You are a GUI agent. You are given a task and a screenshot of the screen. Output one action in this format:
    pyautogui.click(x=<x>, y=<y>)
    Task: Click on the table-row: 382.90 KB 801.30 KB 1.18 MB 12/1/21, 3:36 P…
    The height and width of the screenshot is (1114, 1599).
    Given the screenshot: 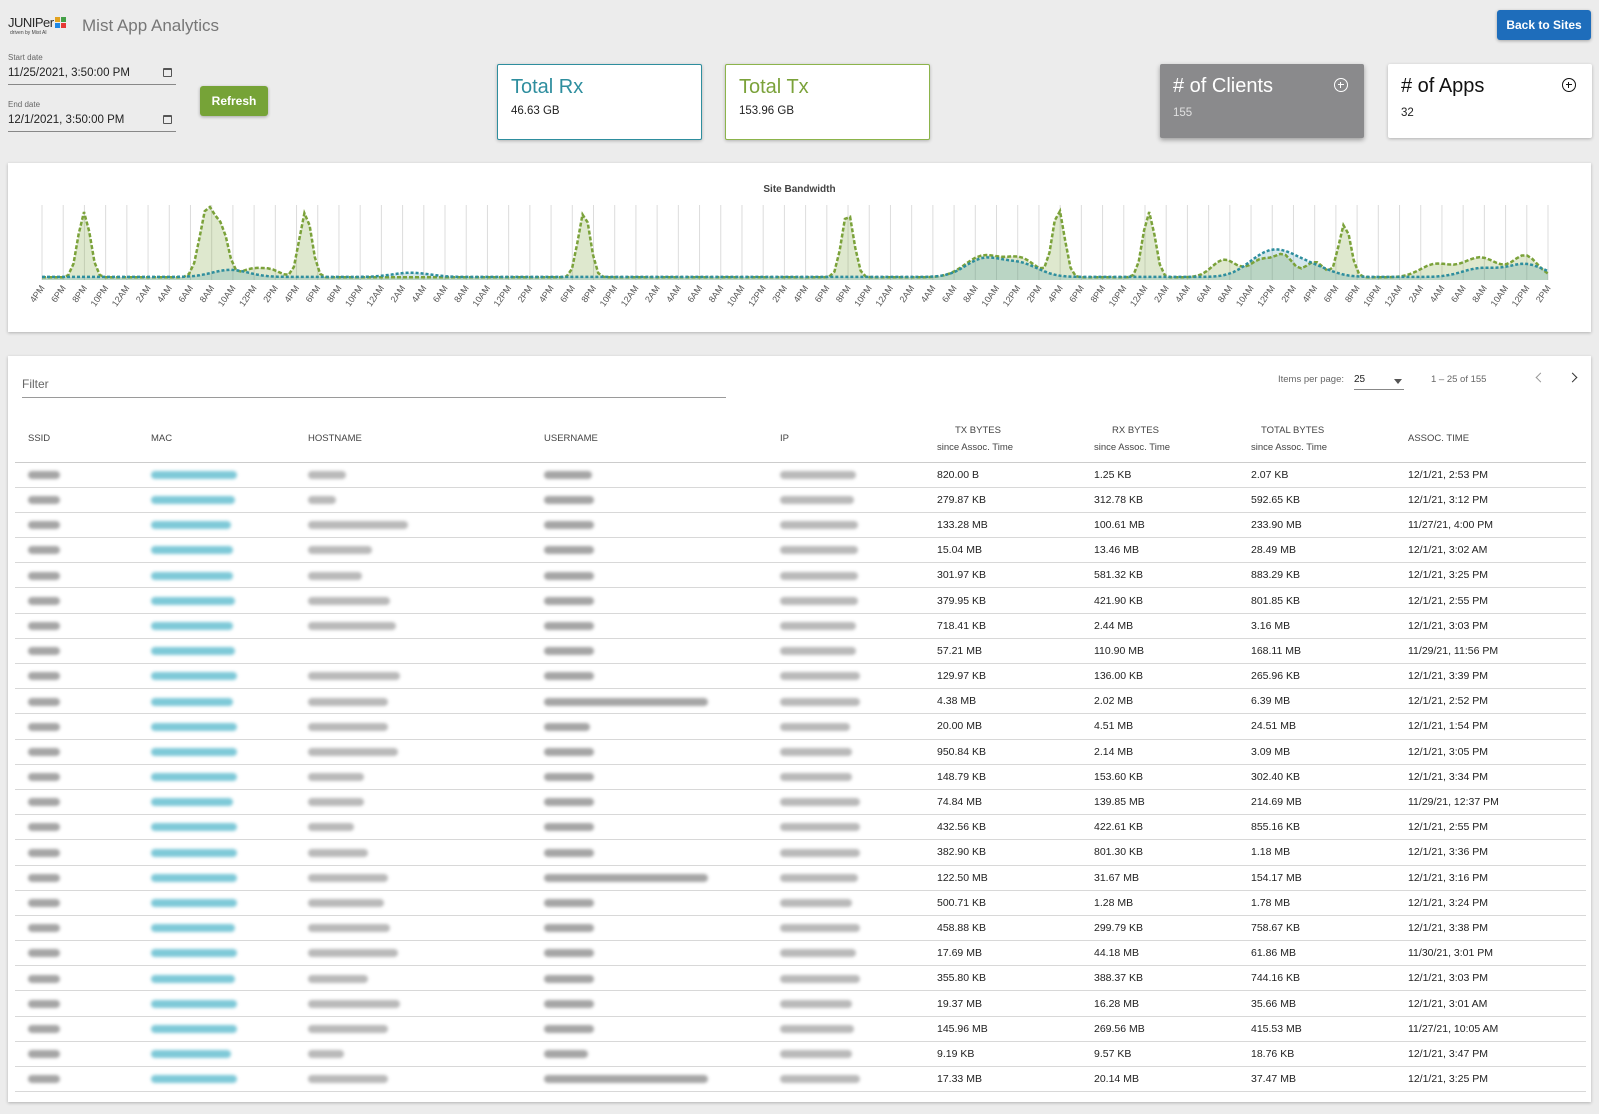 What is the action you would take?
    pyautogui.click(x=800, y=852)
    